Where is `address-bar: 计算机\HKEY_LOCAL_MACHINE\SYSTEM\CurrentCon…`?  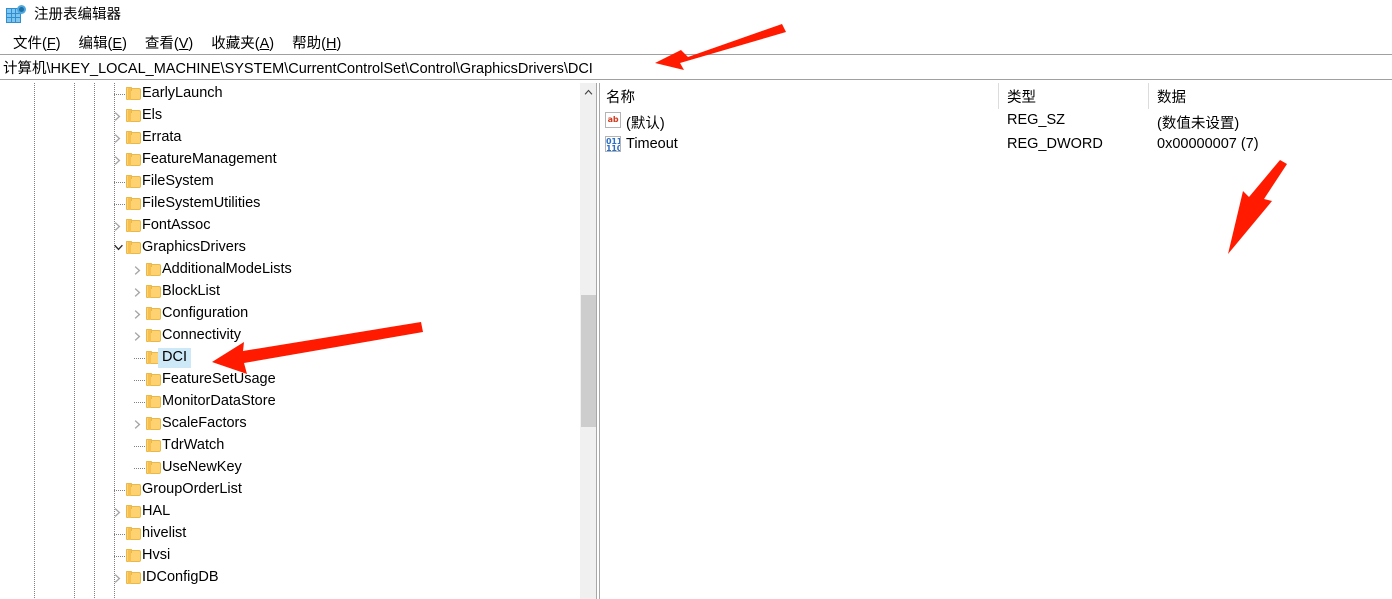
address-bar: 计算机\HKEY_LOCAL_MACHINE\SYSTEM\CurrentCon… is located at coordinates (696, 67).